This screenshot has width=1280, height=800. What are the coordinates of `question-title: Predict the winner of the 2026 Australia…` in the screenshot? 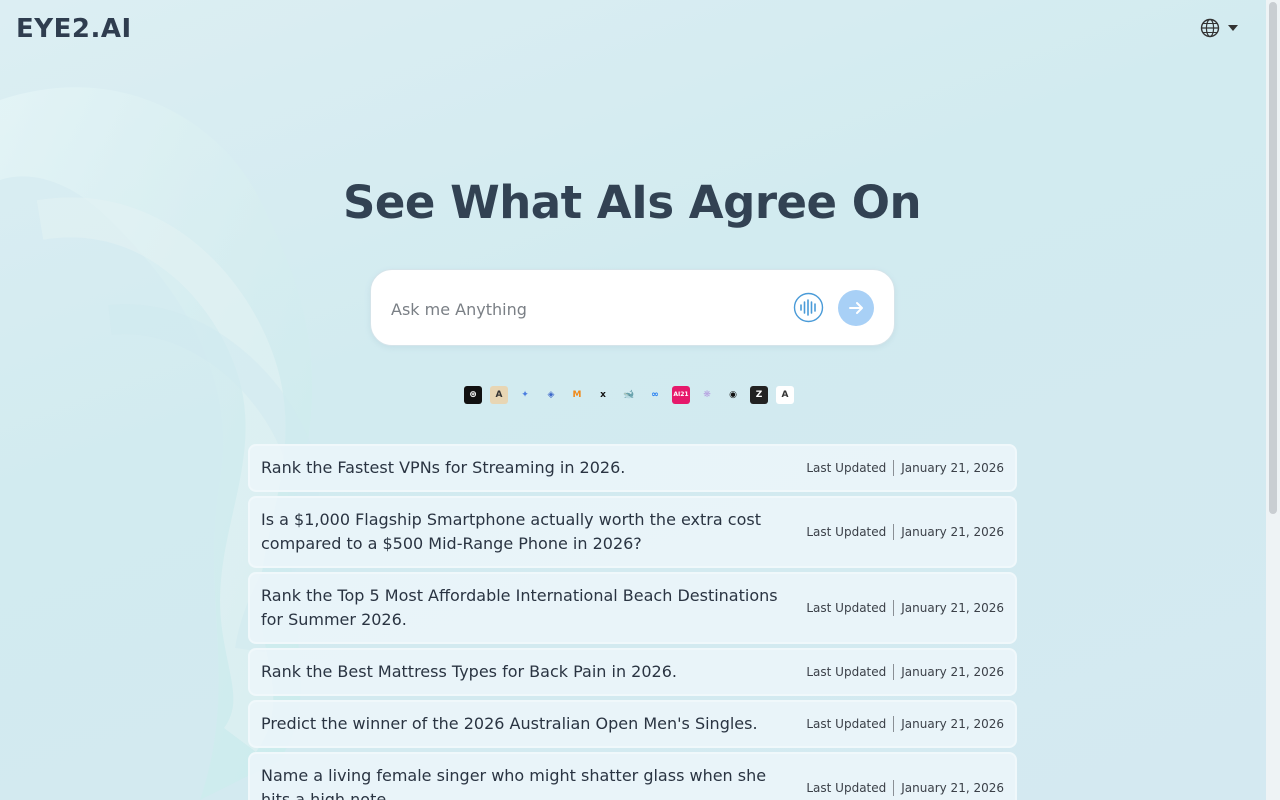 It's located at (509, 723).